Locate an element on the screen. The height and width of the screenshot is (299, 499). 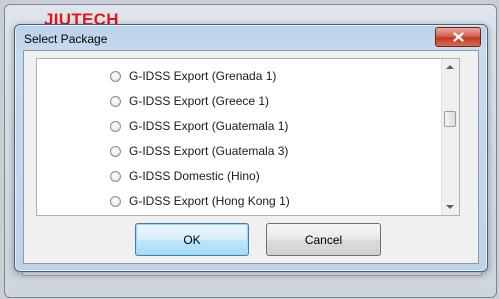
list-item-label: G-IDSS Export (Grenada 1) is located at coordinates (203, 76).